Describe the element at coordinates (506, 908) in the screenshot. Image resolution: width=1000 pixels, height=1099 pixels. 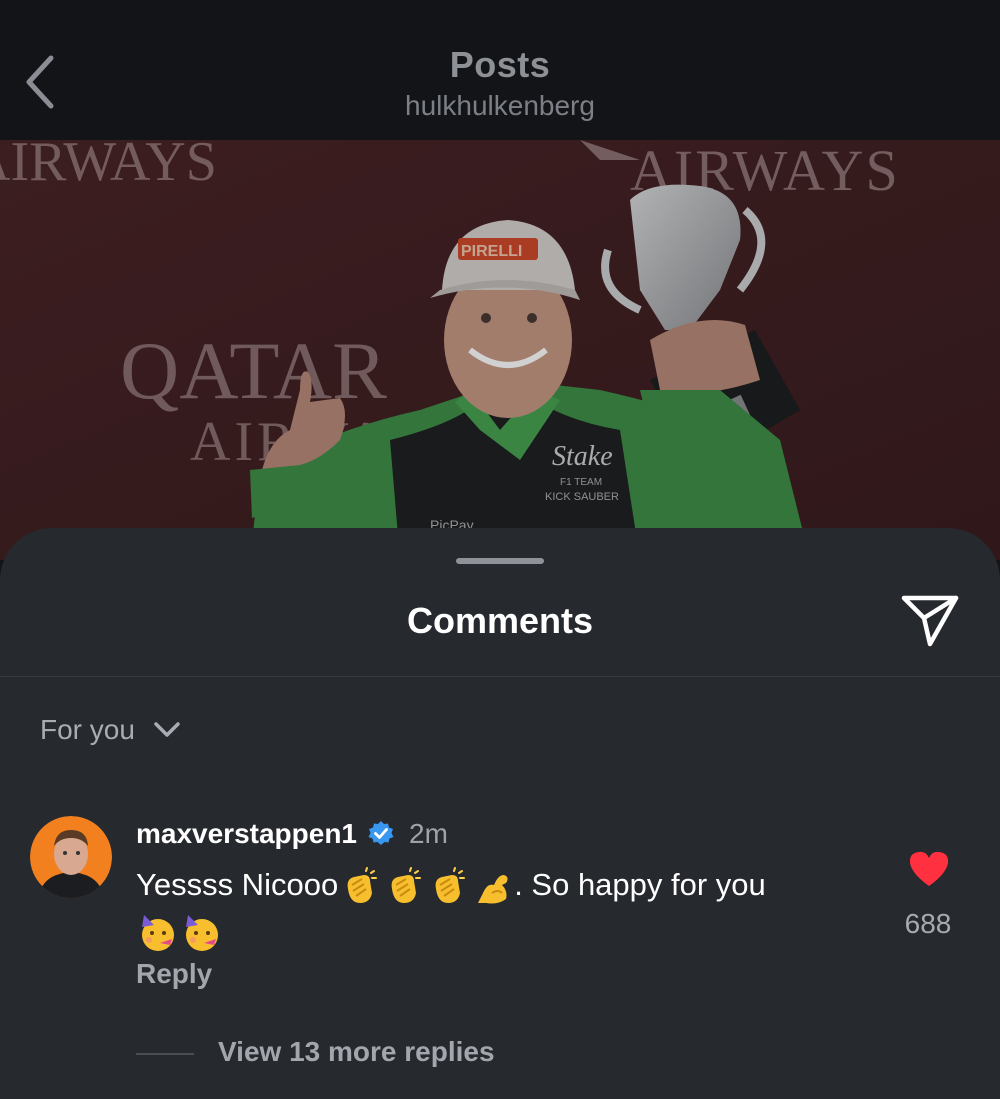
I see `comment-text: Yessss Nicooo . So happy for you` at that location.